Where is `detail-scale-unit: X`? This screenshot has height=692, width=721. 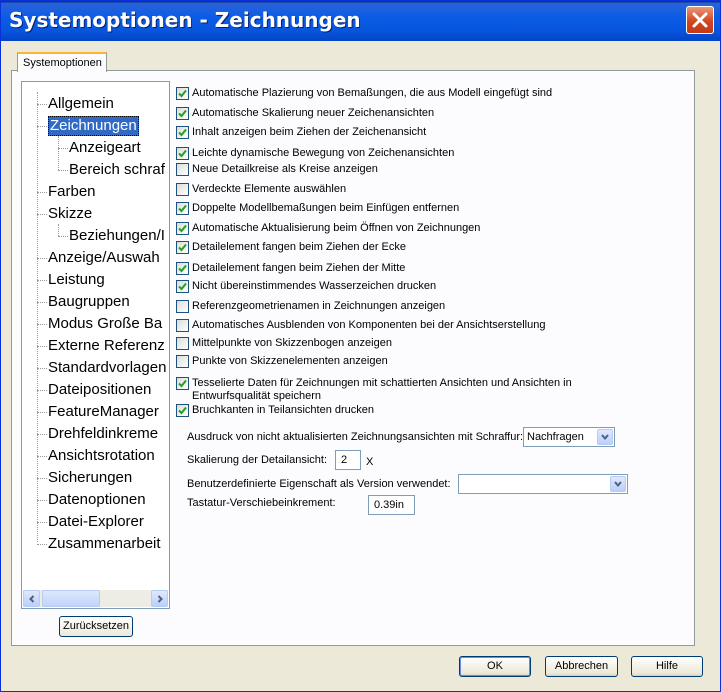
detail-scale-unit: X is located at coordinates (370, 462).